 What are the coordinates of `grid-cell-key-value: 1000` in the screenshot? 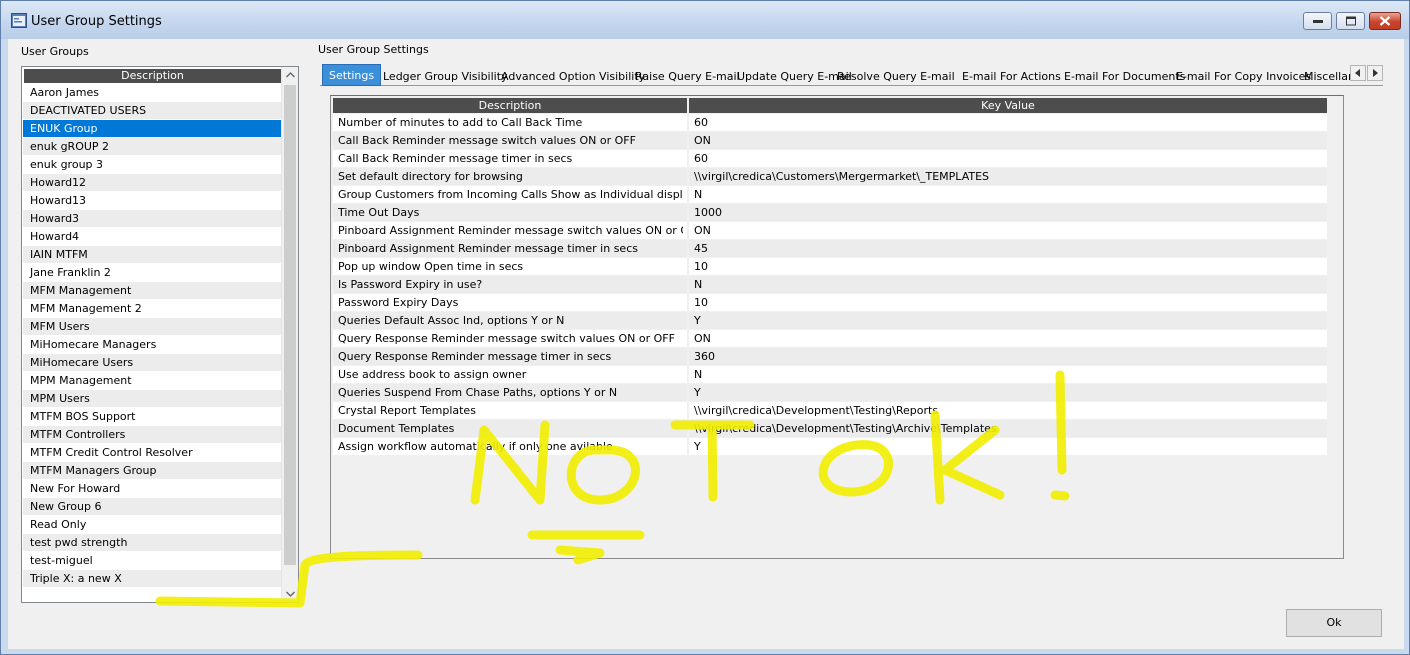 It's located at (1009, 212).